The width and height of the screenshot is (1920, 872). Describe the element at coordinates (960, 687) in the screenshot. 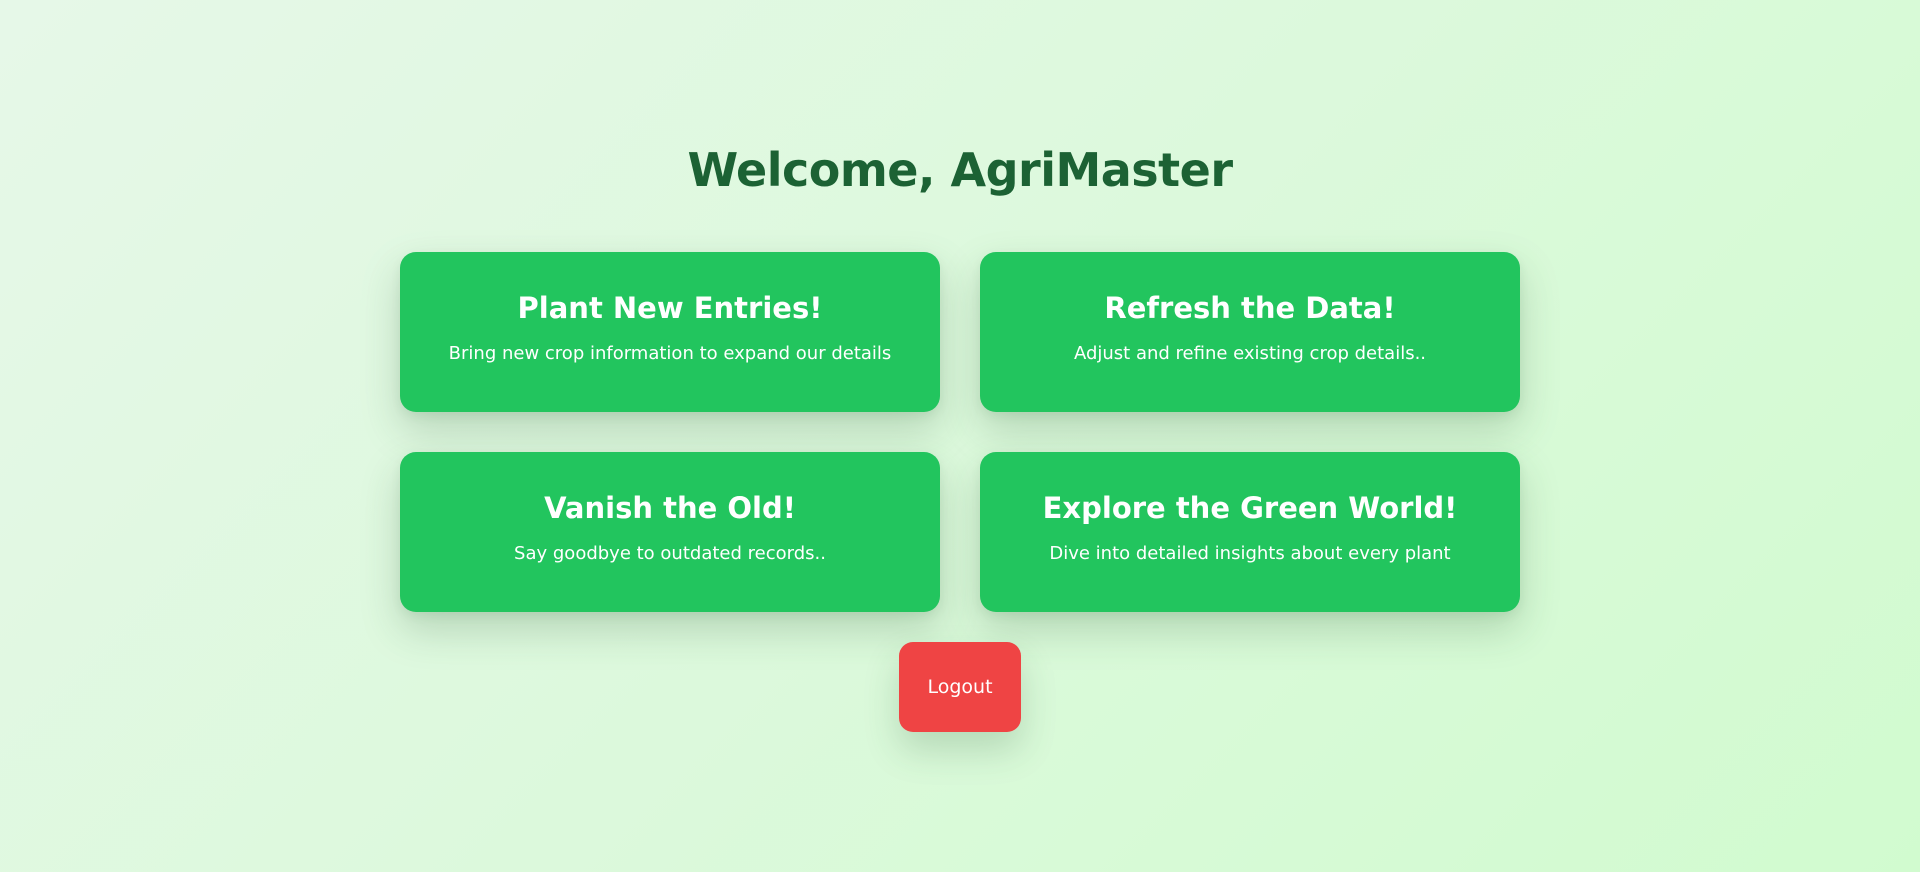

I see `logout-button: Logout` at that location.